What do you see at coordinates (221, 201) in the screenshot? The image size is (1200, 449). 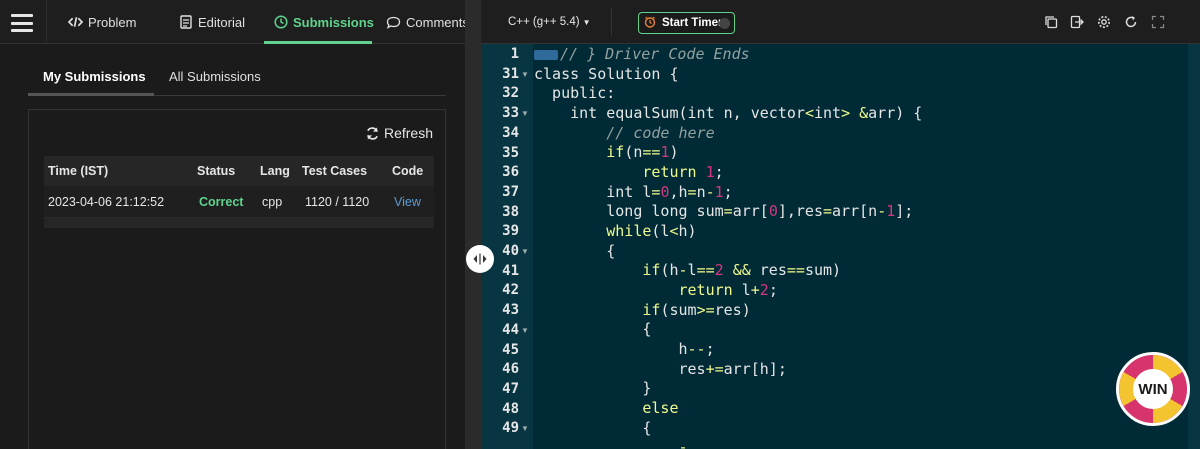 I see `cell-status: Correct` at bounding box center [221, 201].